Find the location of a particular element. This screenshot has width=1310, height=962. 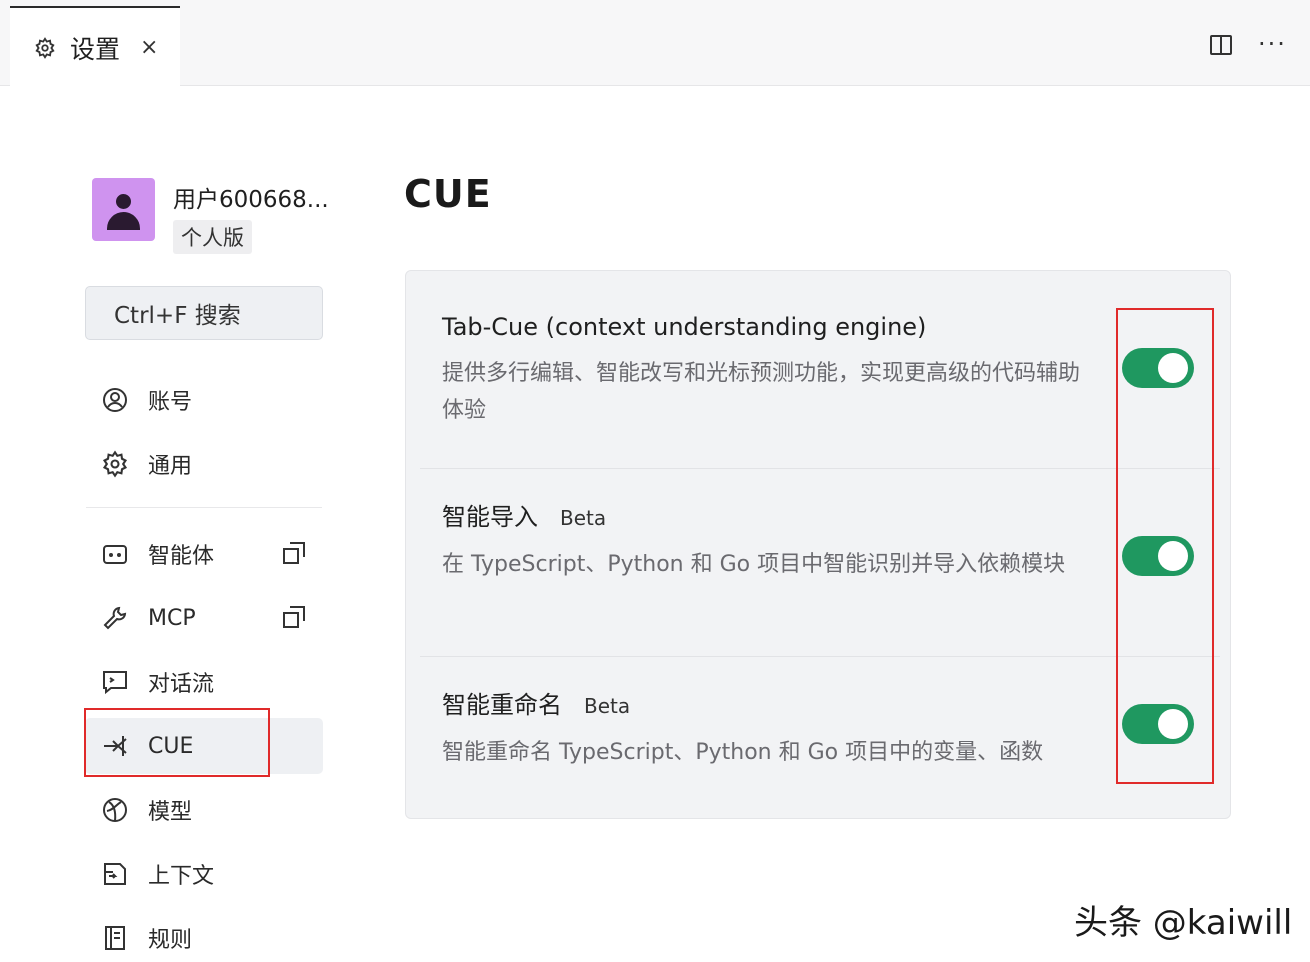

sidebar-item-context: 上下文 is located at coordinates (157, 874).